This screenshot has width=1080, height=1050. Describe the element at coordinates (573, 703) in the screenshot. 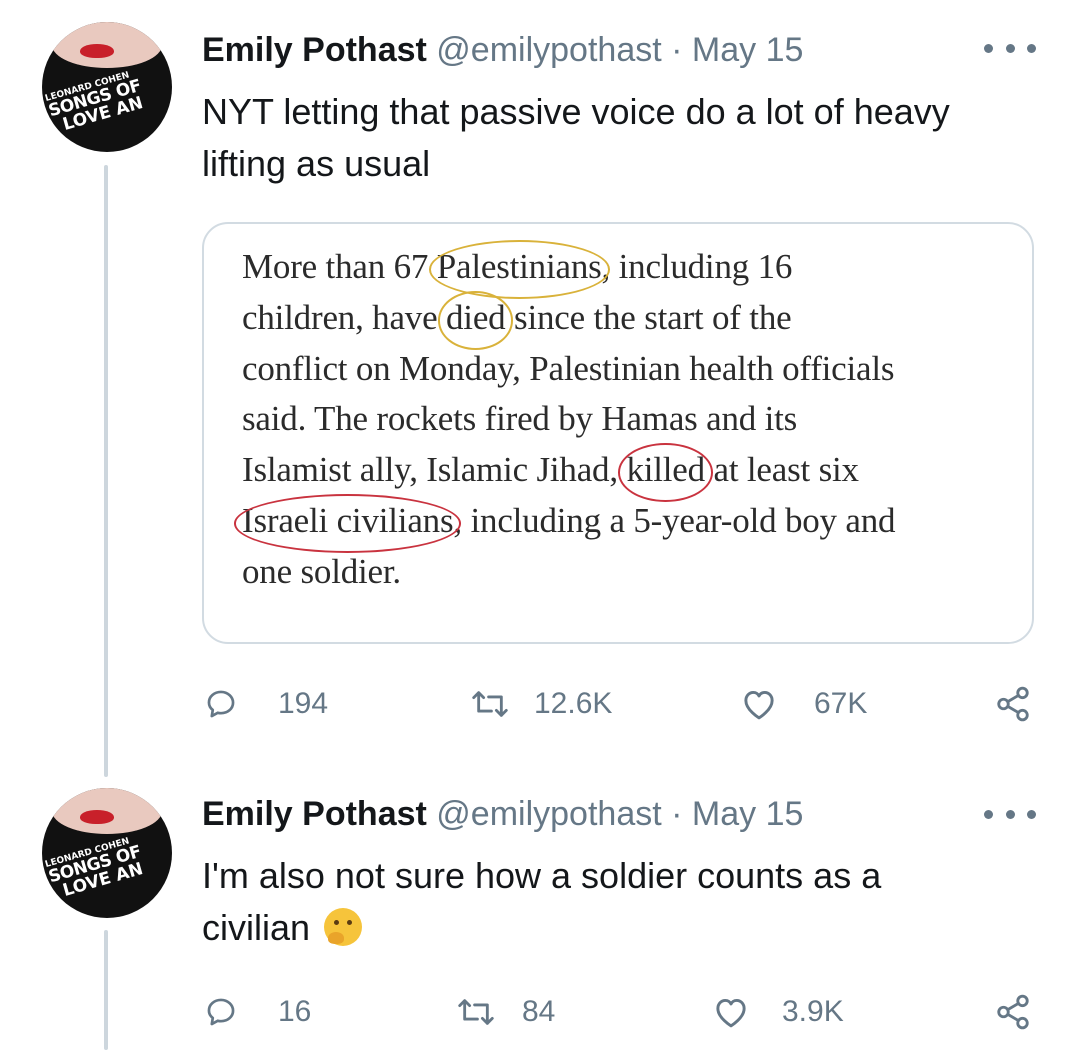

I see `retweet-count: 12.6K` at that location.